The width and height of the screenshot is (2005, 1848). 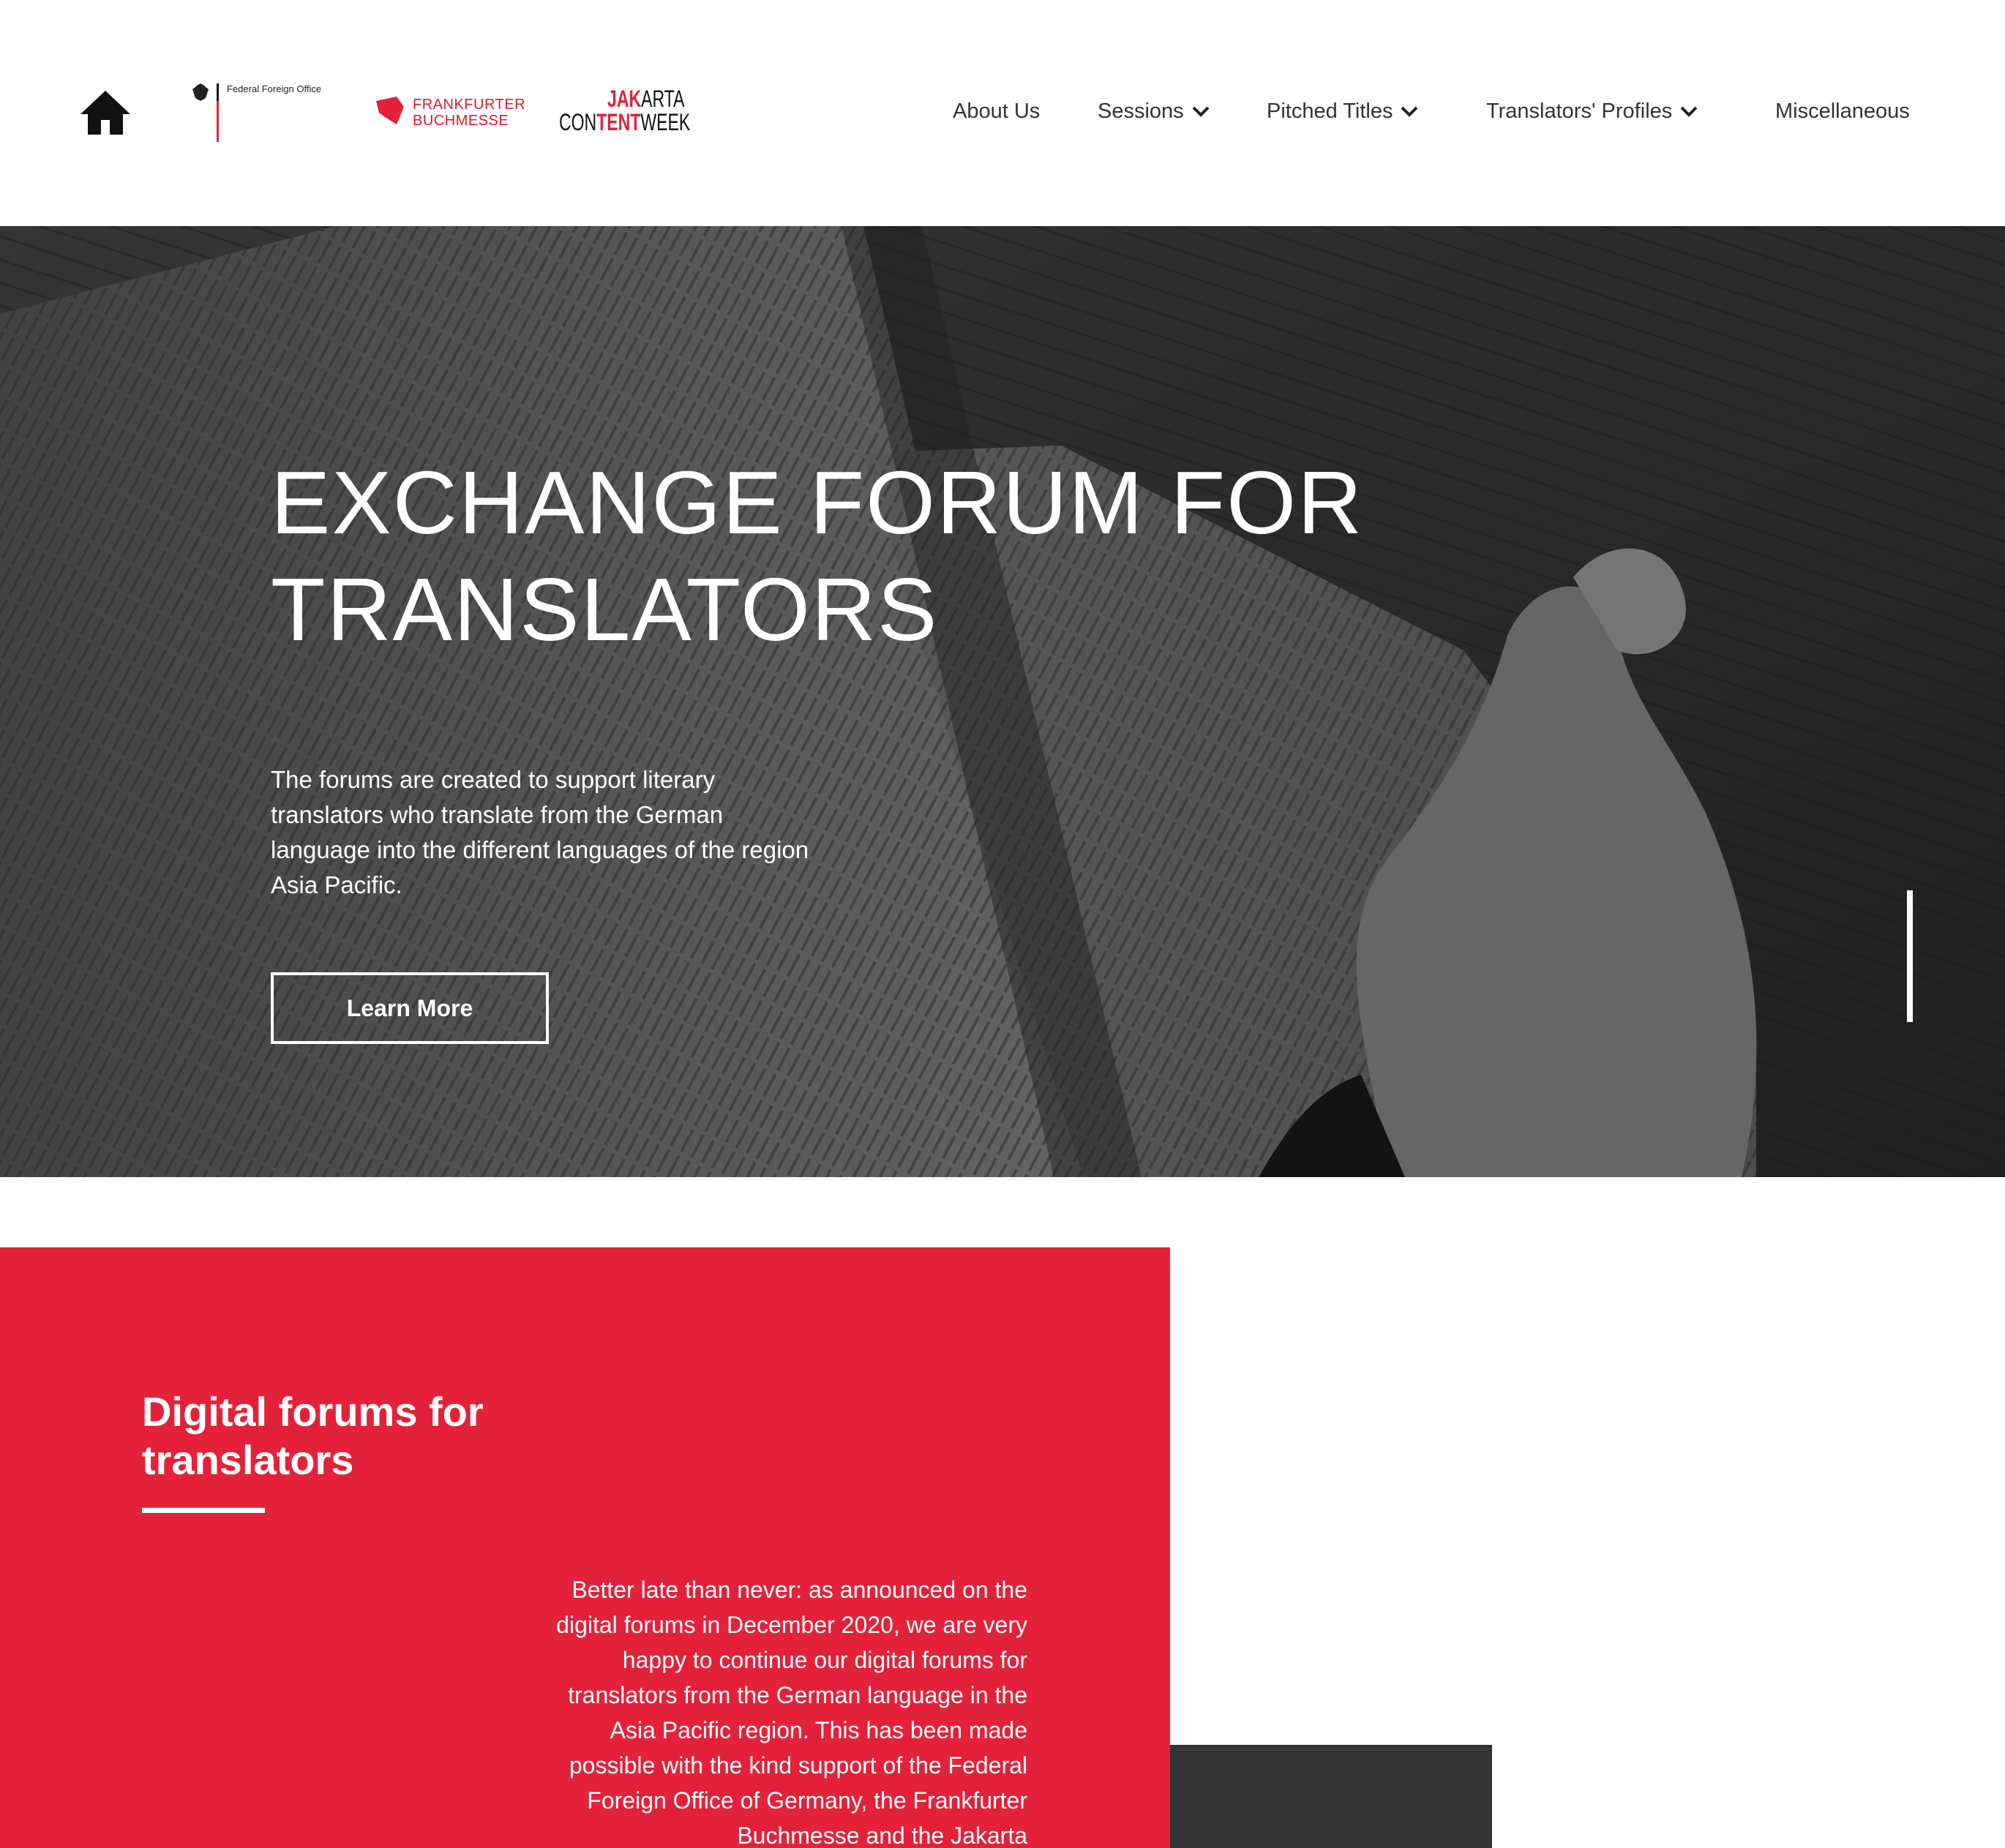 I want to click on slider-indicator, so click(x=1910, y=956).